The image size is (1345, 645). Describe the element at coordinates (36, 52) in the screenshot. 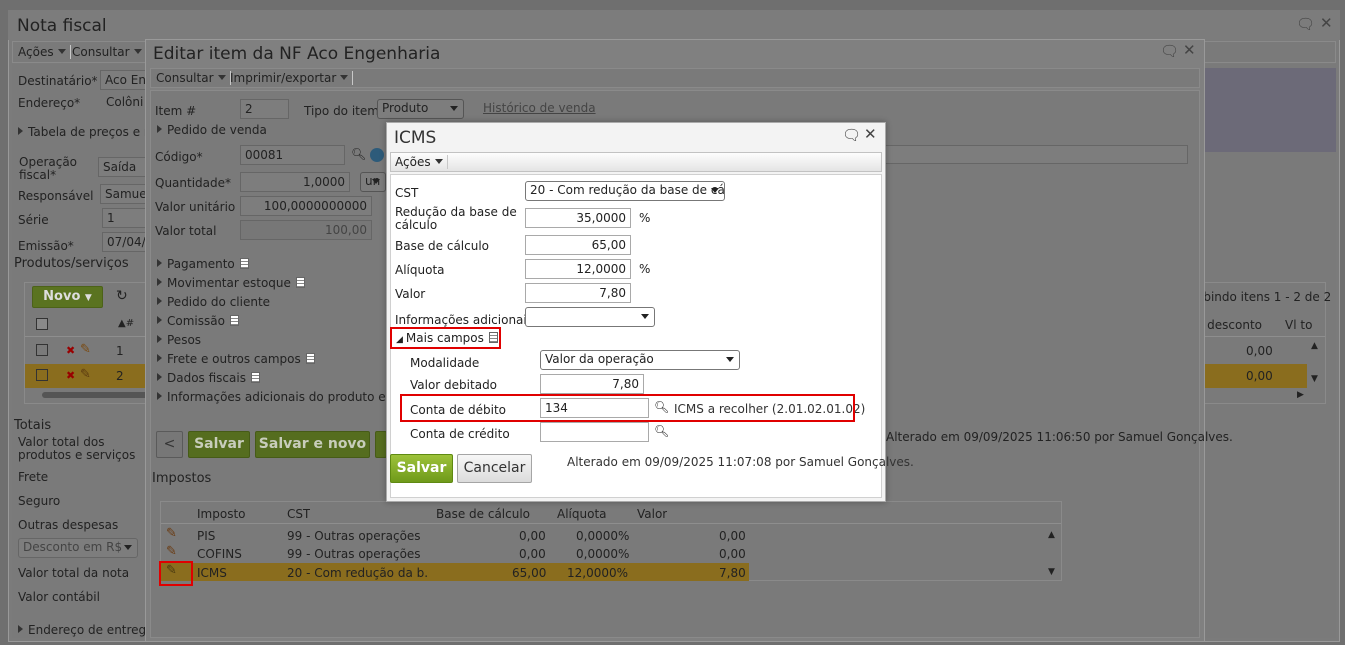

I see `outer-menu-acoes-label: Ações` at that location.